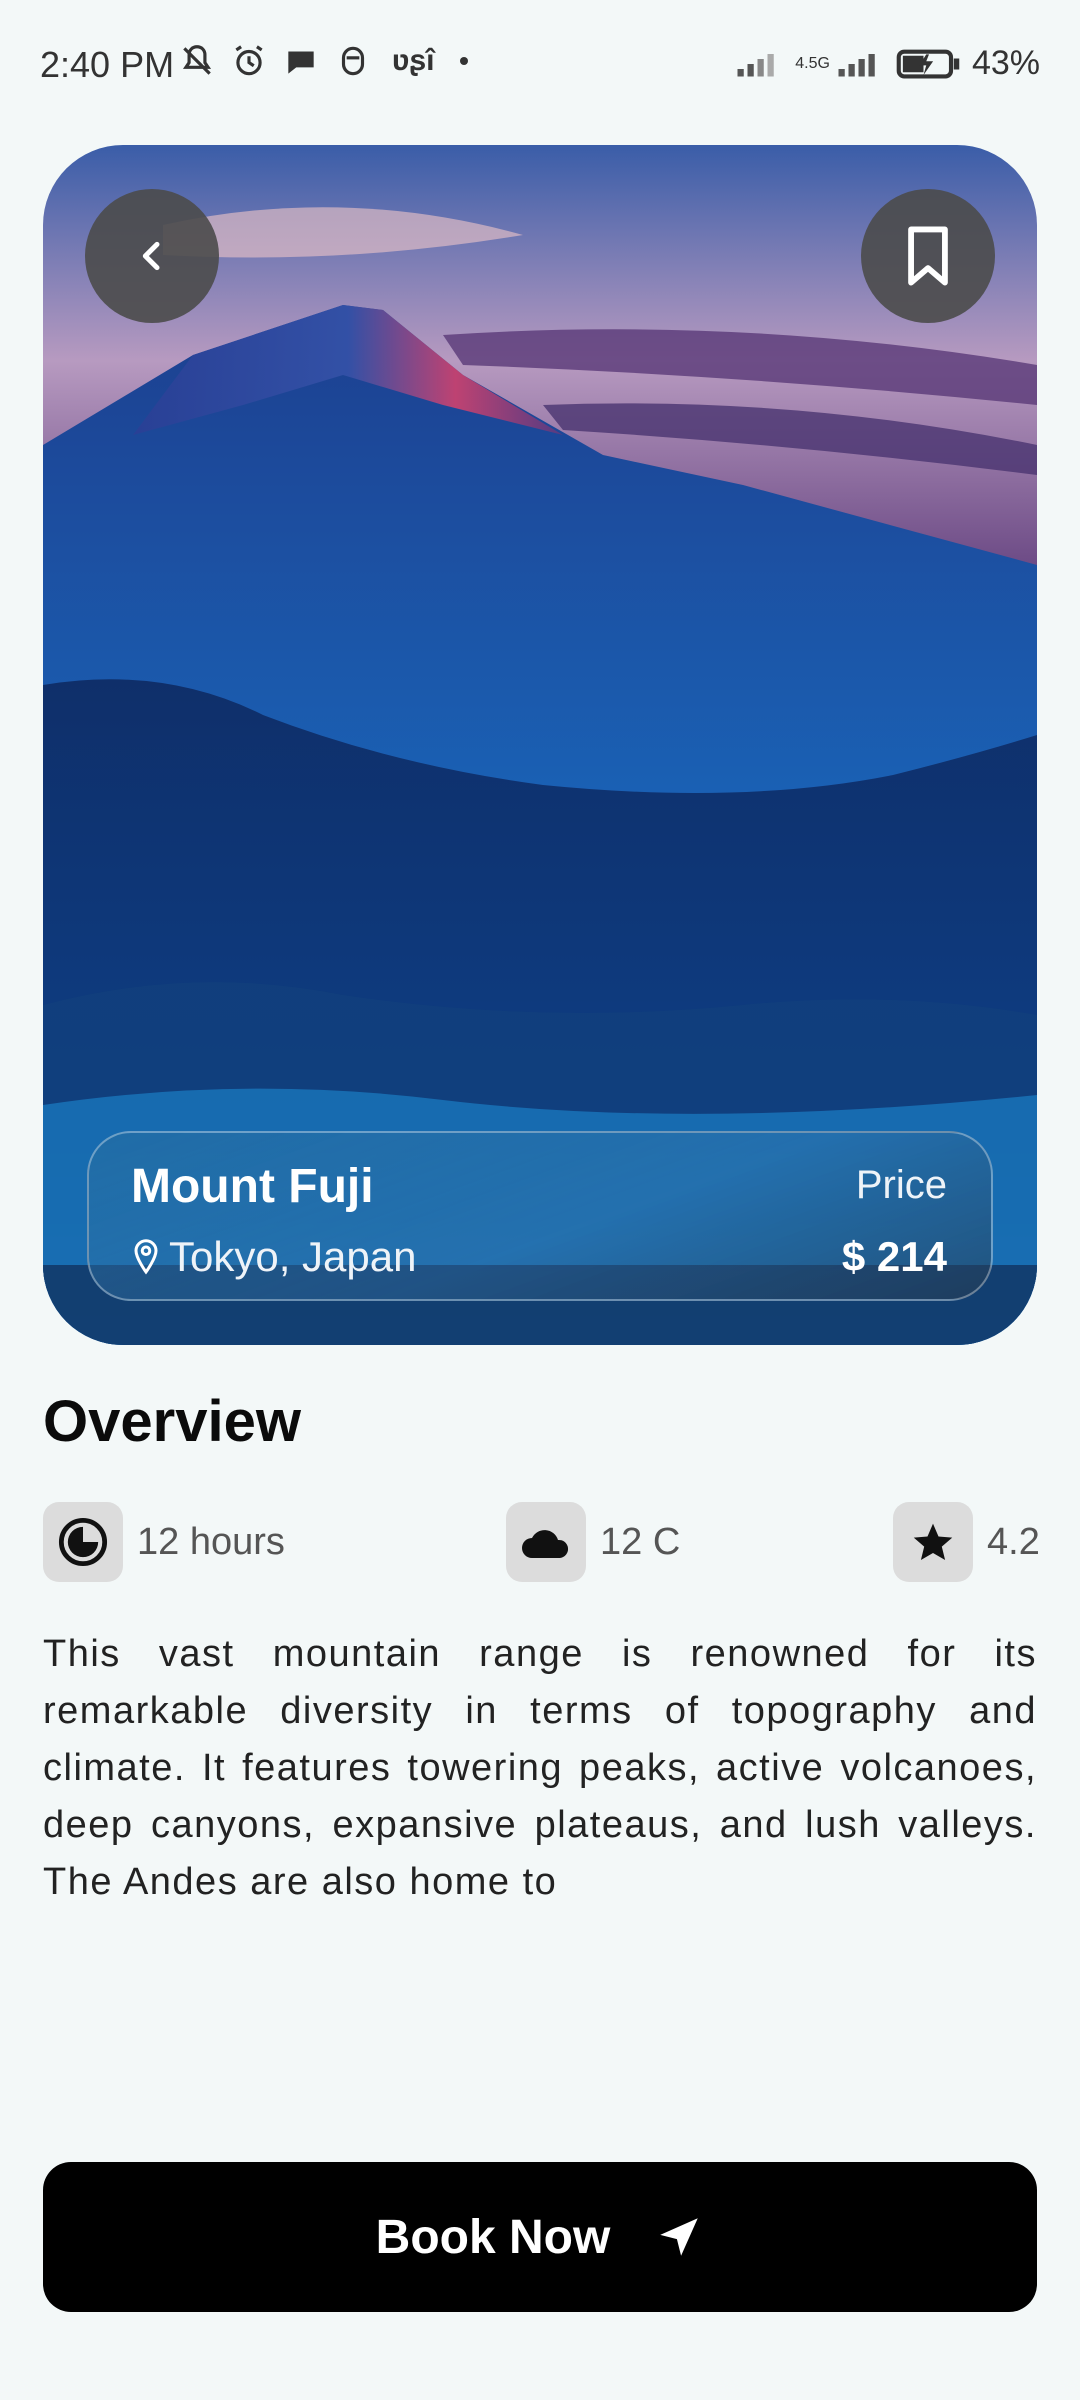 The width and height of the screenshot is (1080, 2400). What do you see at coordinates (887, 63) in the screenshot?
I see `status-right: 4.5G 43%` at bounding box center [887, 63].